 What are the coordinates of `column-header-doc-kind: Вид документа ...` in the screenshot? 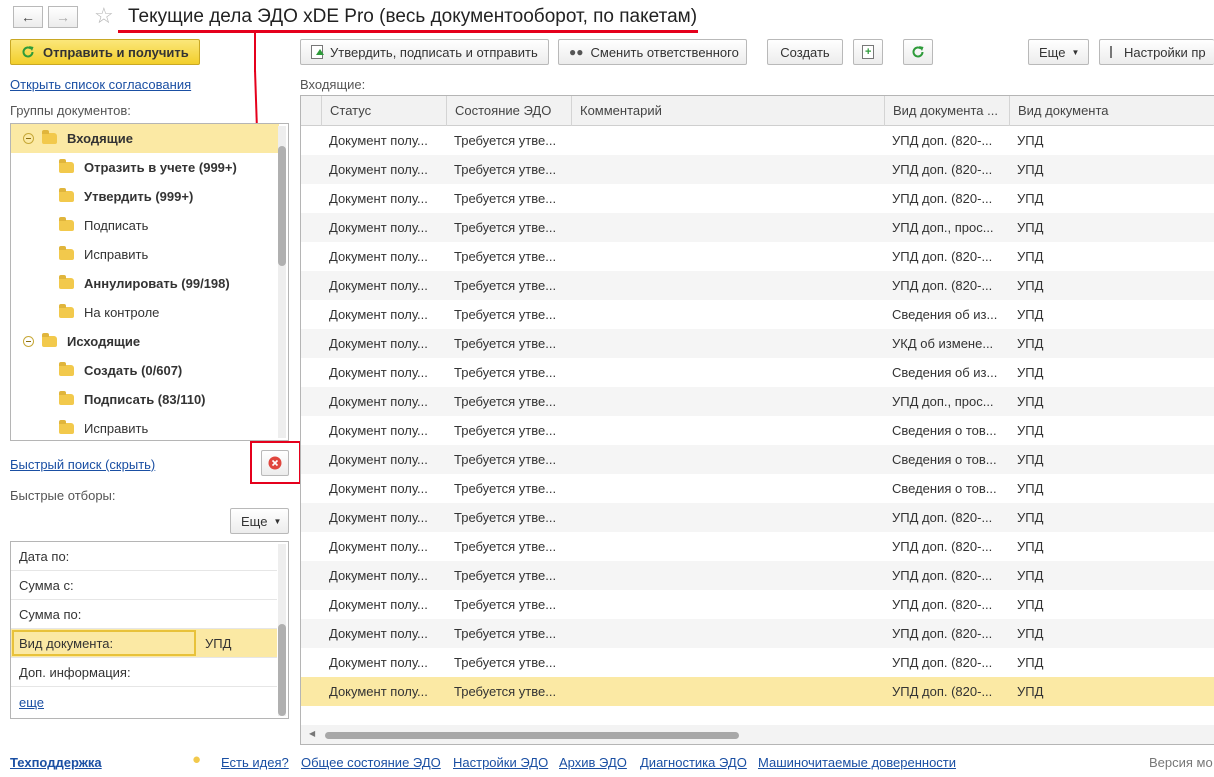 It's located at (947, 111).